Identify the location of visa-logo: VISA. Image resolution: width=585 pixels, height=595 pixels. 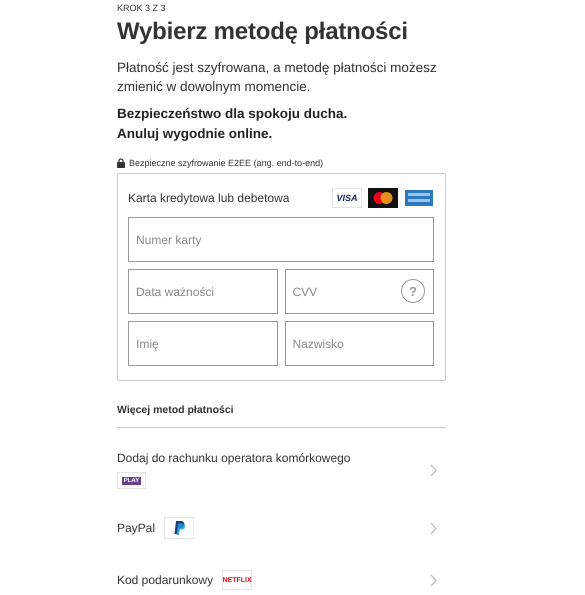
(347, 198).